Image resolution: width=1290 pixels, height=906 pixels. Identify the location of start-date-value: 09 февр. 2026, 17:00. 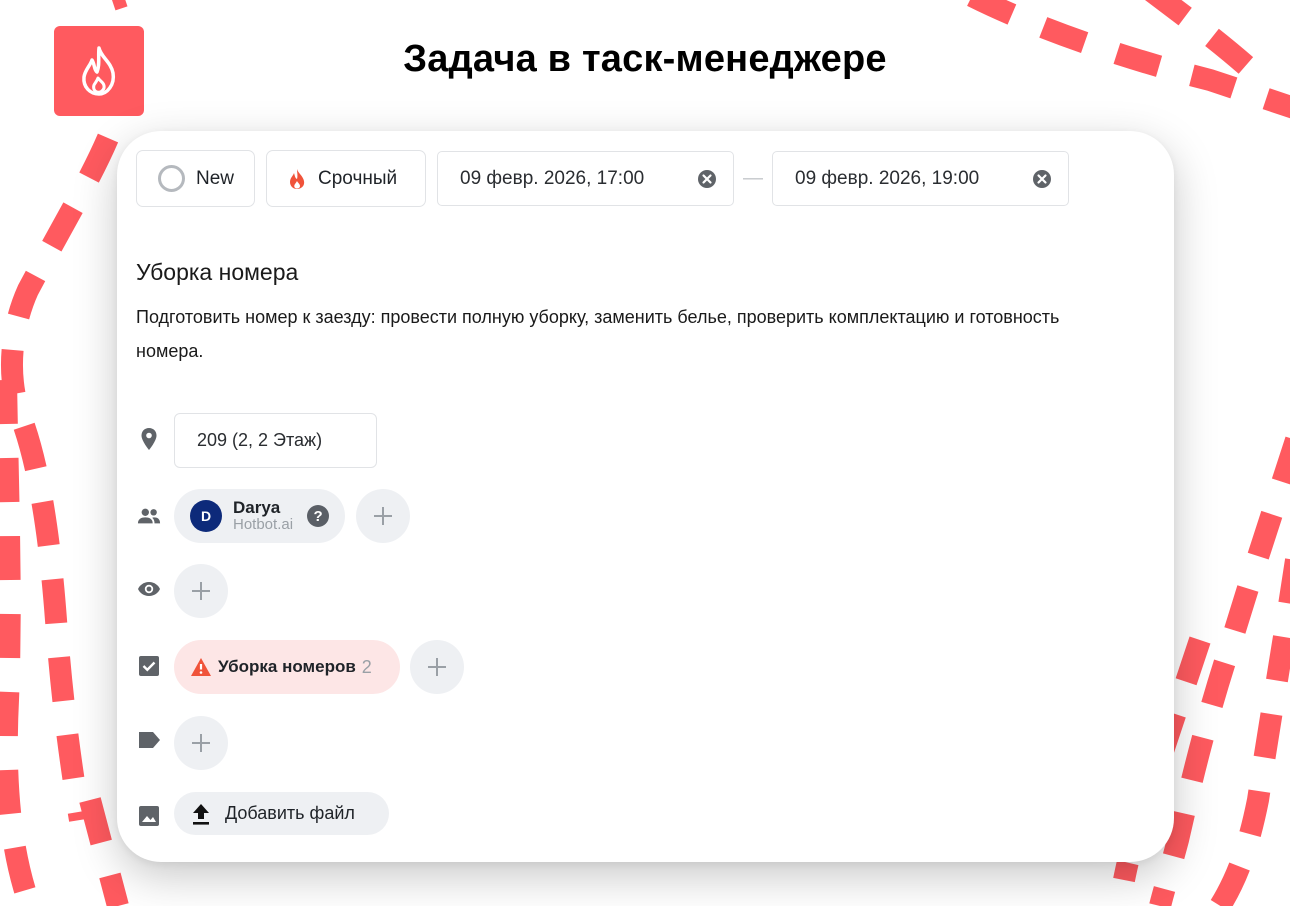
(552, 178).